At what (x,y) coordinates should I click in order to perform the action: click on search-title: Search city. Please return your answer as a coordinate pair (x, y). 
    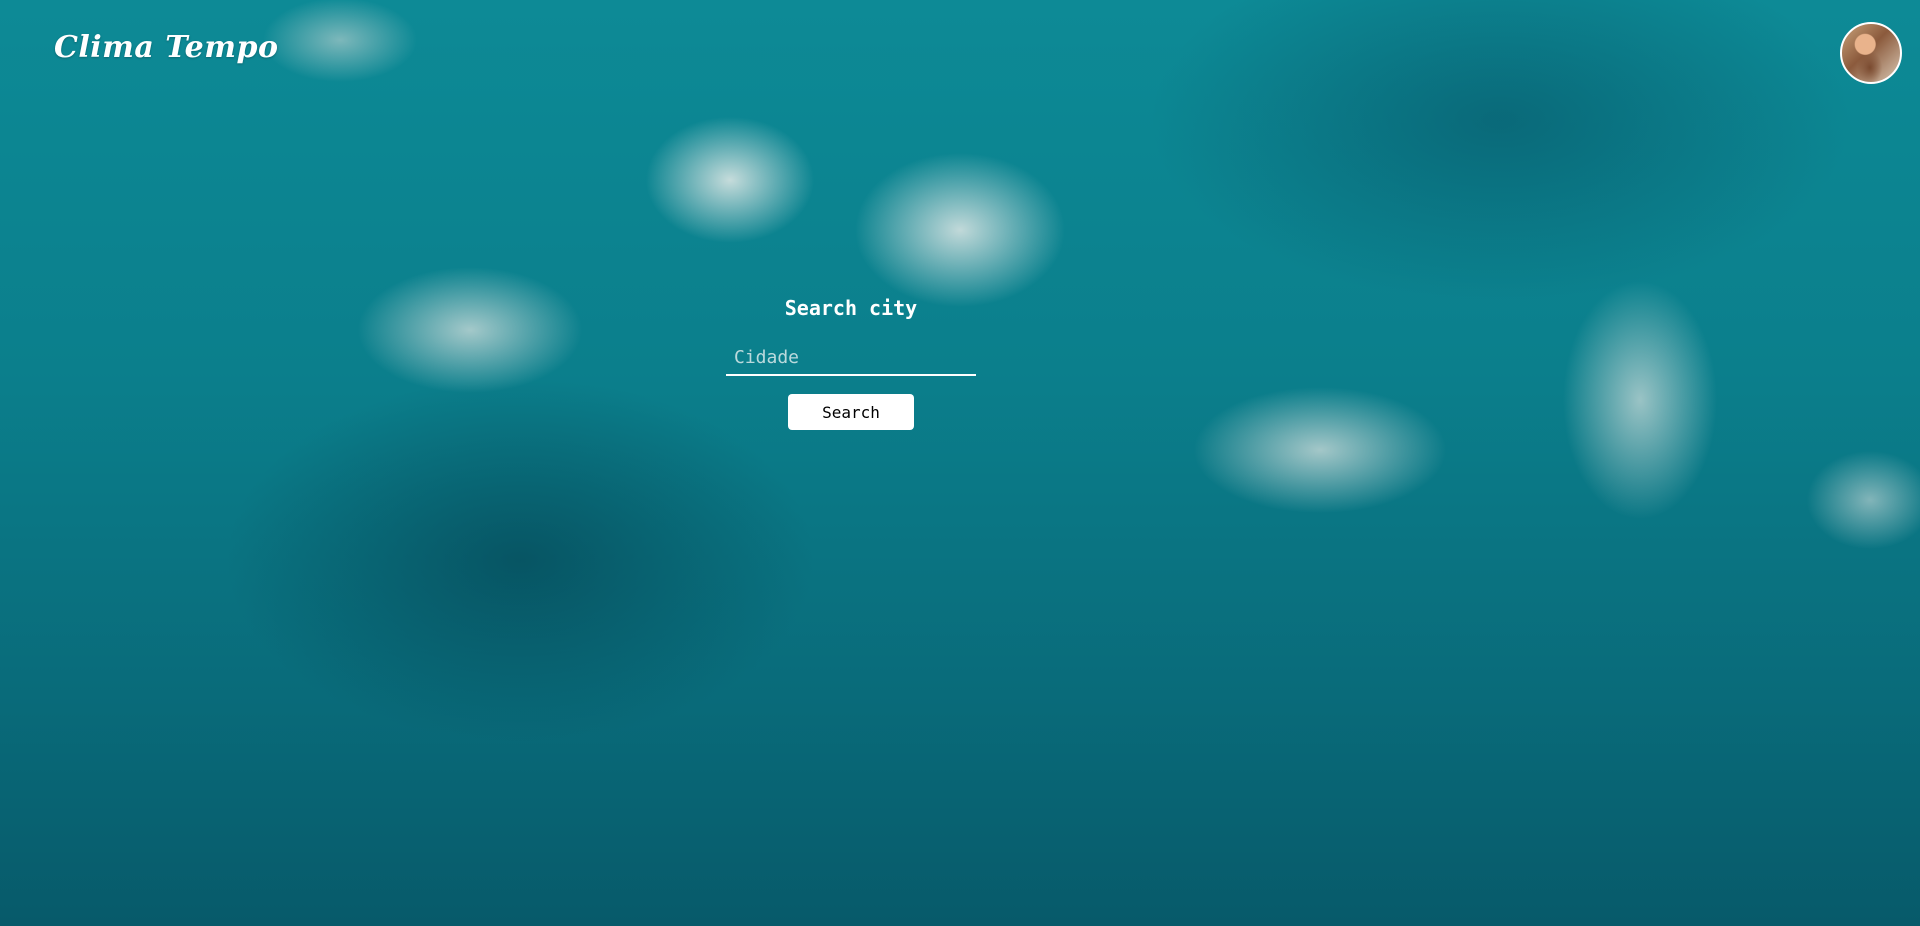
    Looking at the image, I should click on (851, 308).